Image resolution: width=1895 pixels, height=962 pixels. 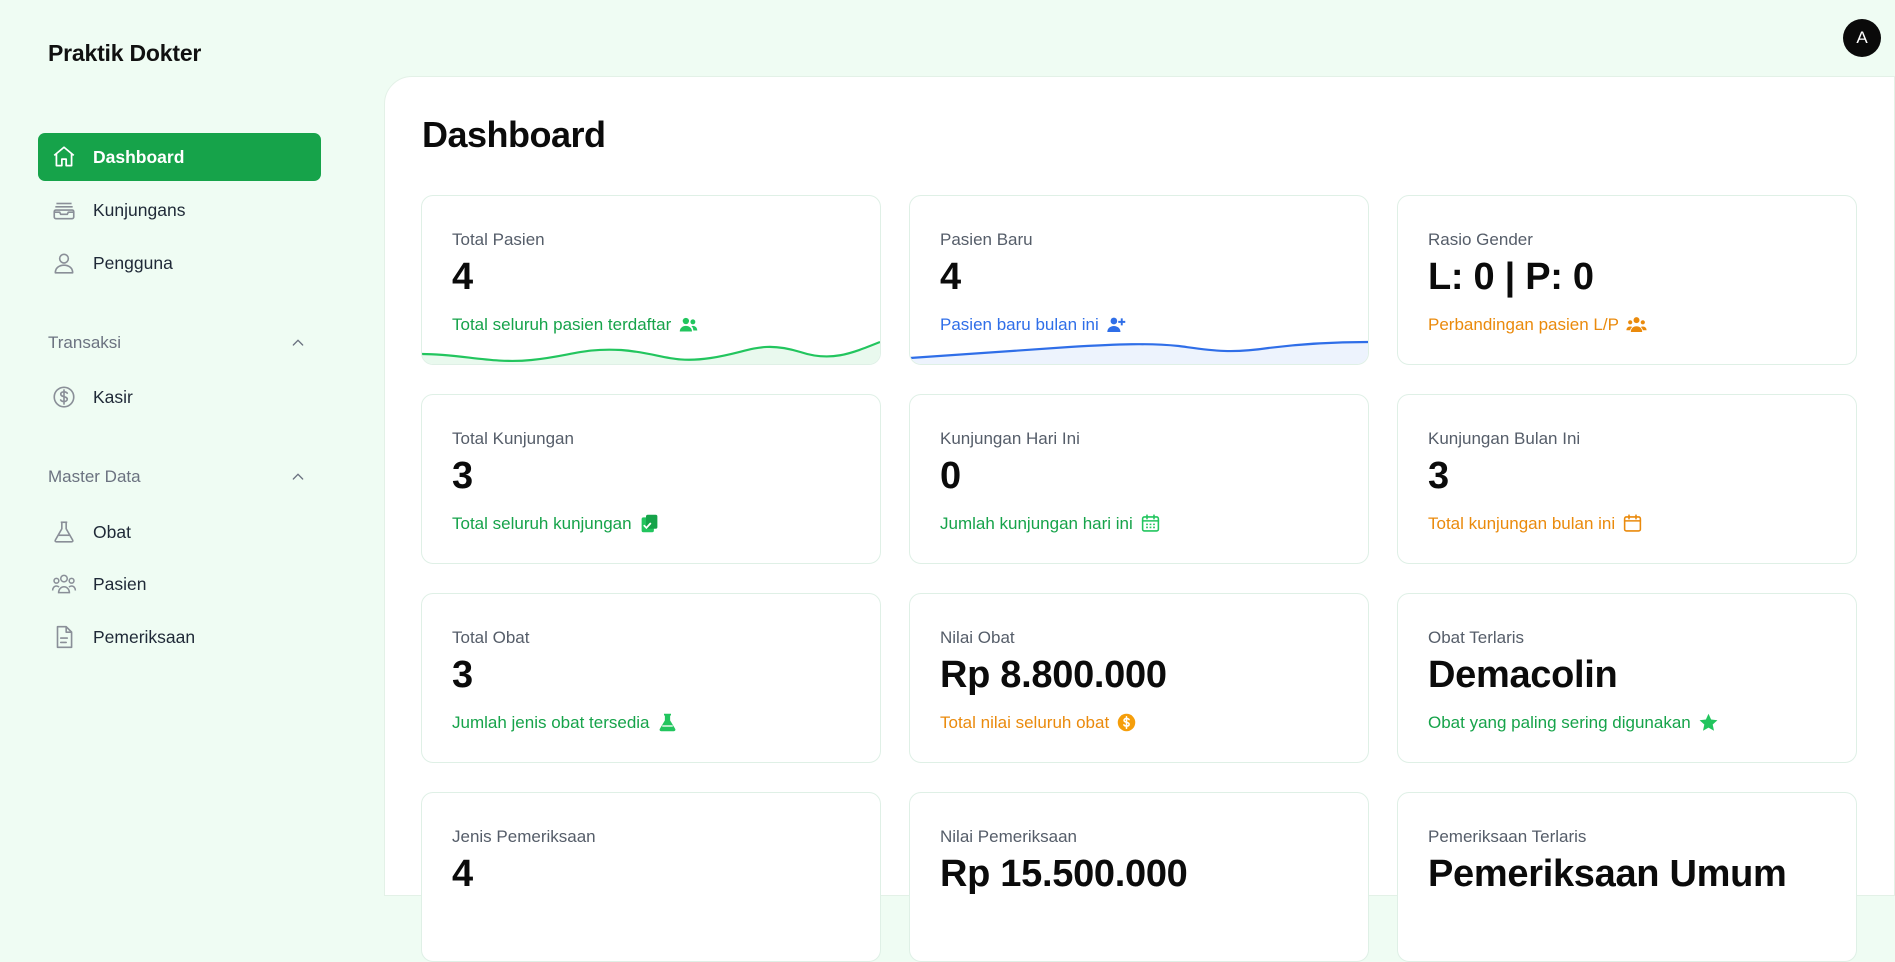 I want to click on card-description: Total nilai seluruh obat, so click(x=1038, y=722).